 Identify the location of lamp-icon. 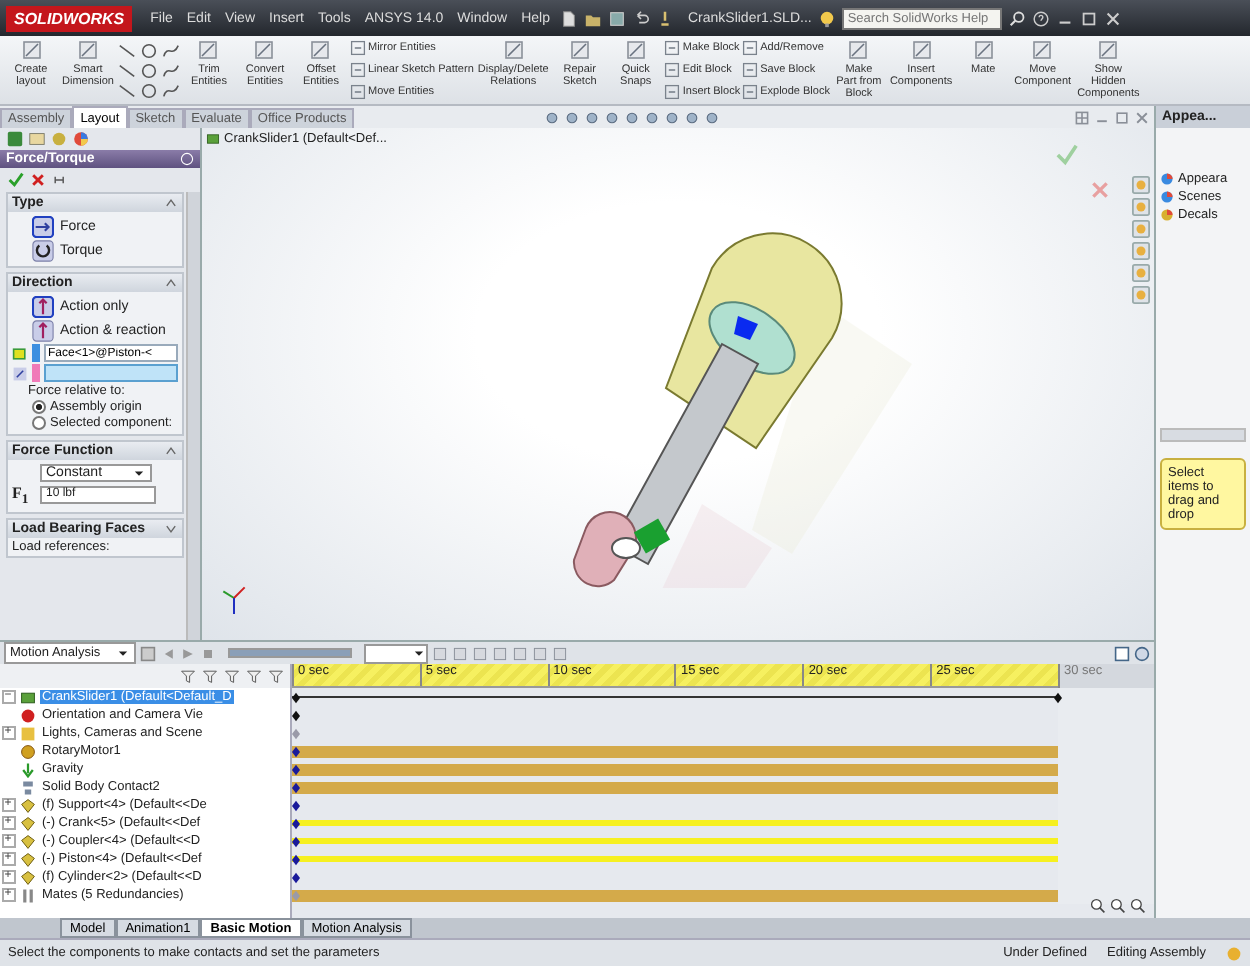
(28, 733).